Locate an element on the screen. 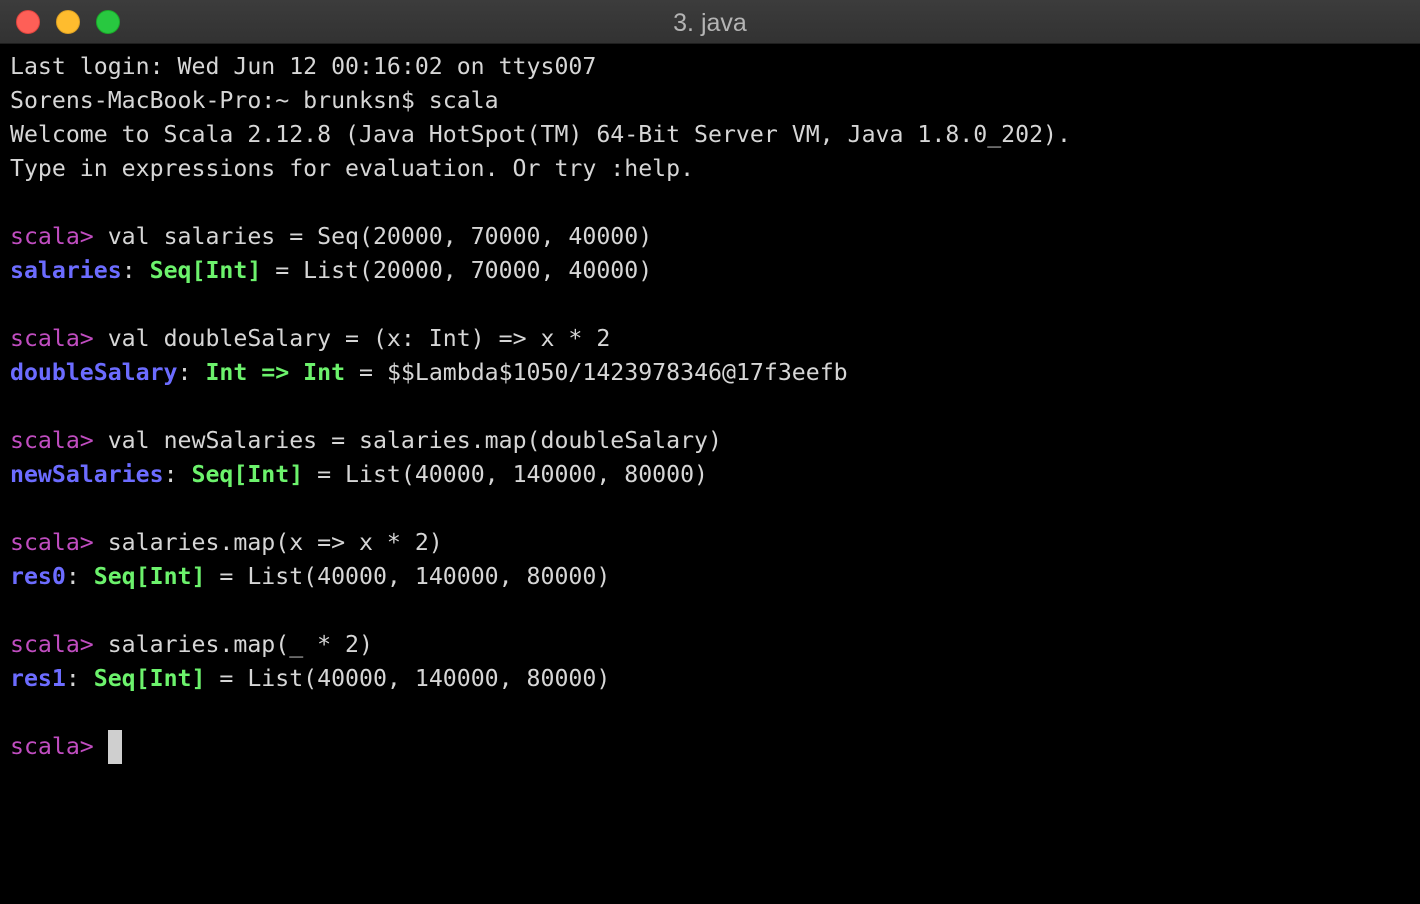  result-value: = List(20000, 70000, 40000) is located at coordinates (457, 270).